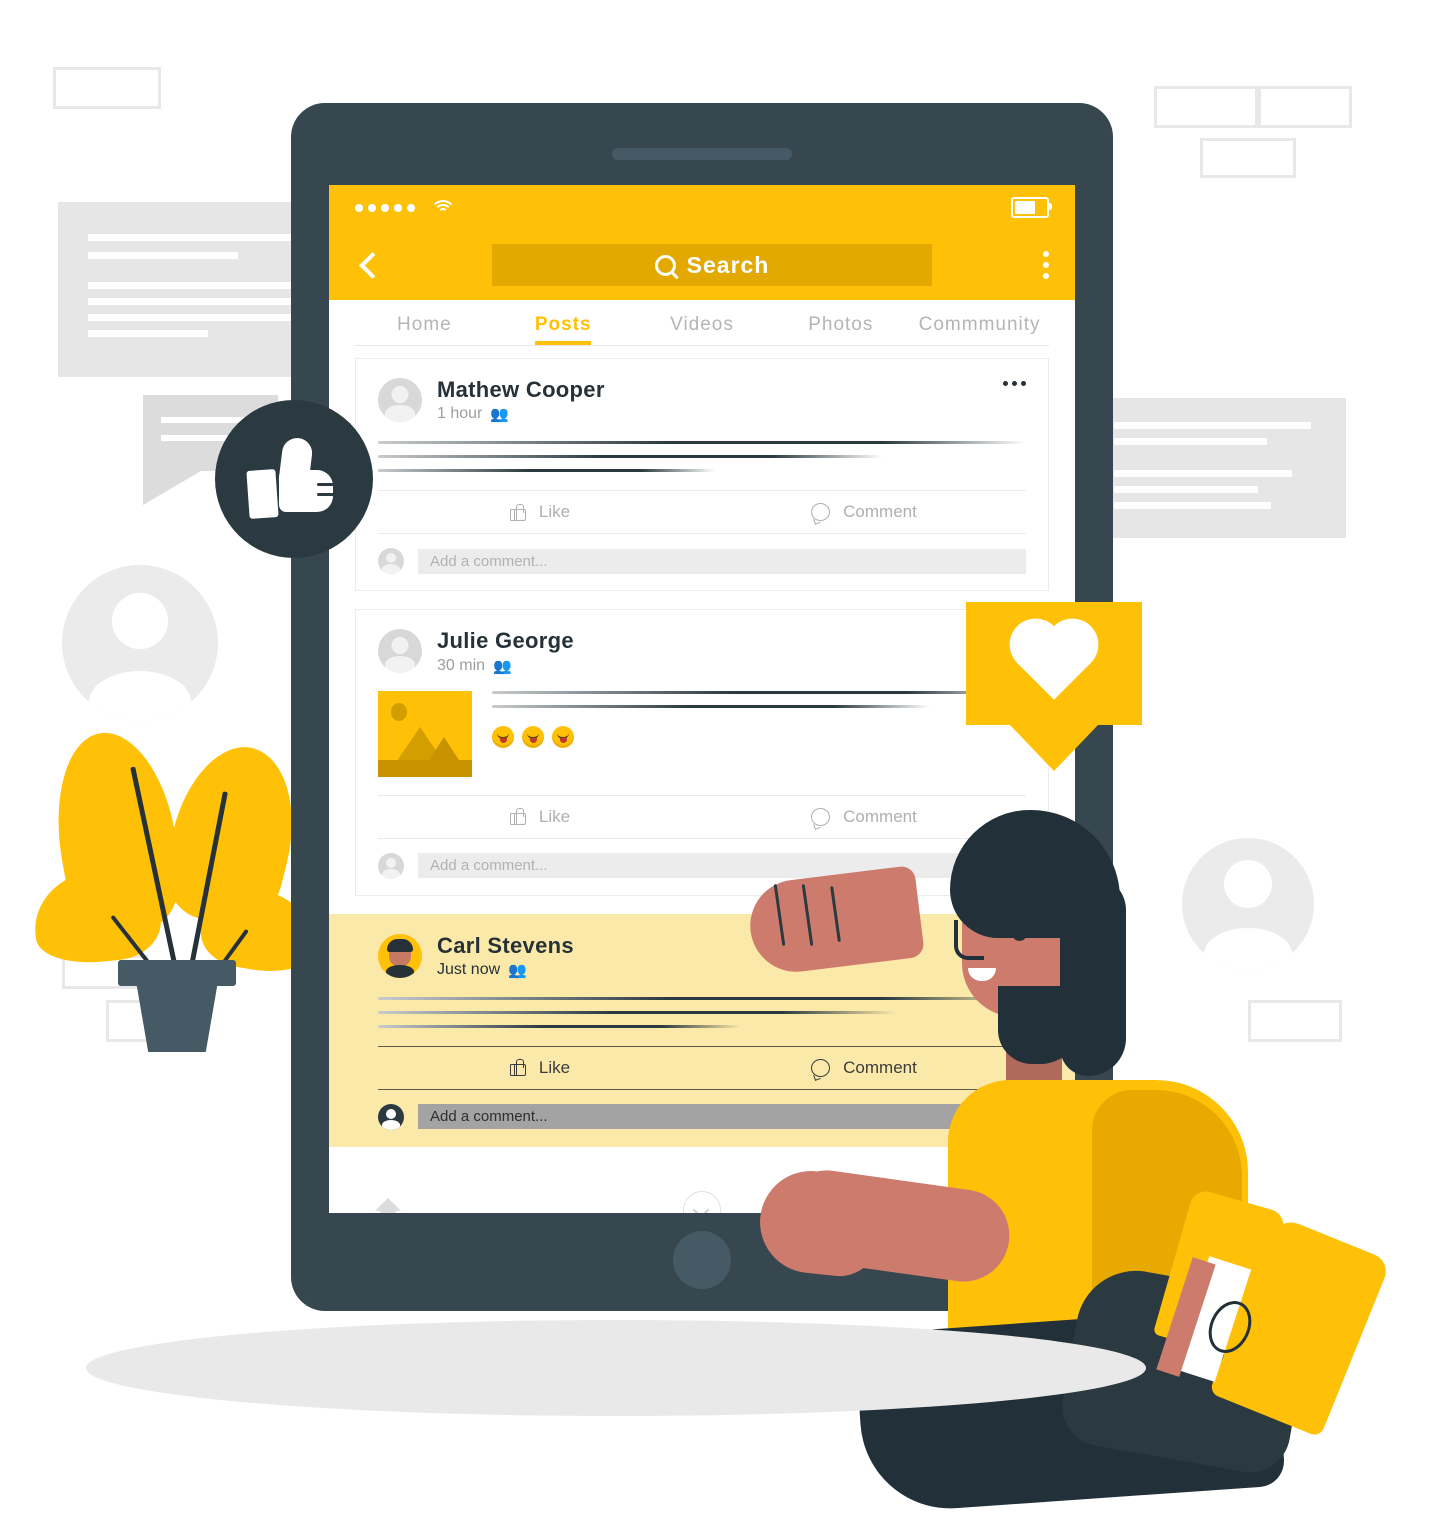  What do you see at coordinates (461, 665) in the screenshot?
I see `post-time: 30 min` at bounding box center [461, 665].